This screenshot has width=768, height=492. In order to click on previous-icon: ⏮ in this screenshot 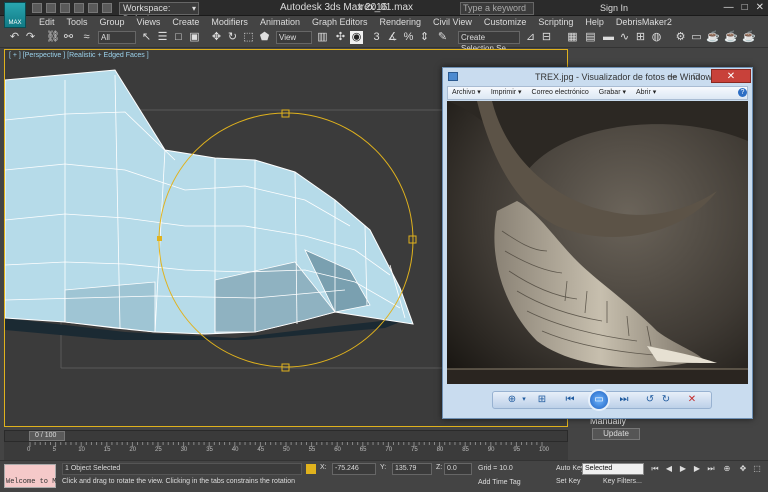, I will do `click(570, 400)`.